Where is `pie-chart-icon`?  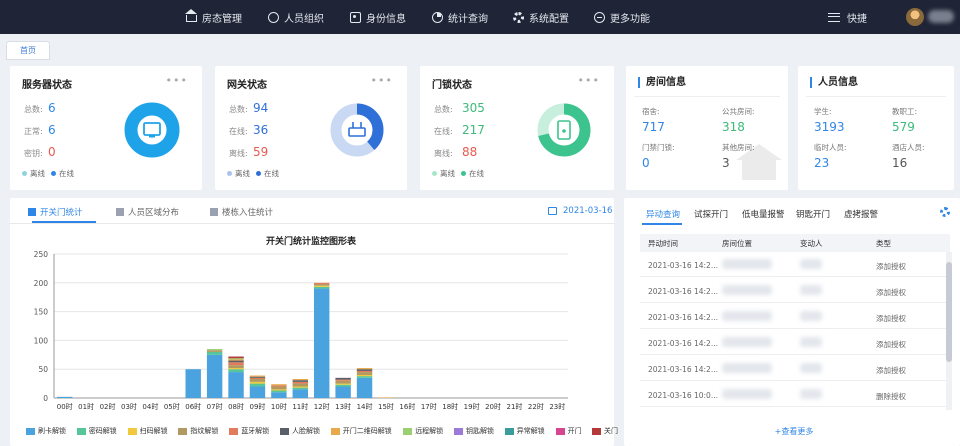
pie-chart-icon is located at coordinates (437, 17).